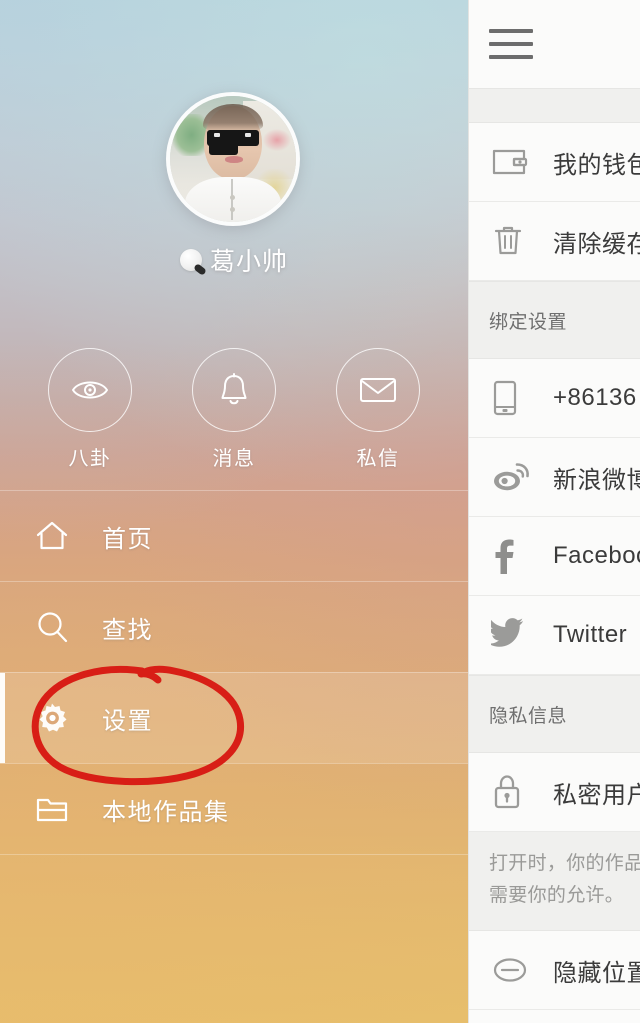 The width and height of the screenshot is (640, 1023). I want to click on nav-bottom-divider, so click(234, 854).